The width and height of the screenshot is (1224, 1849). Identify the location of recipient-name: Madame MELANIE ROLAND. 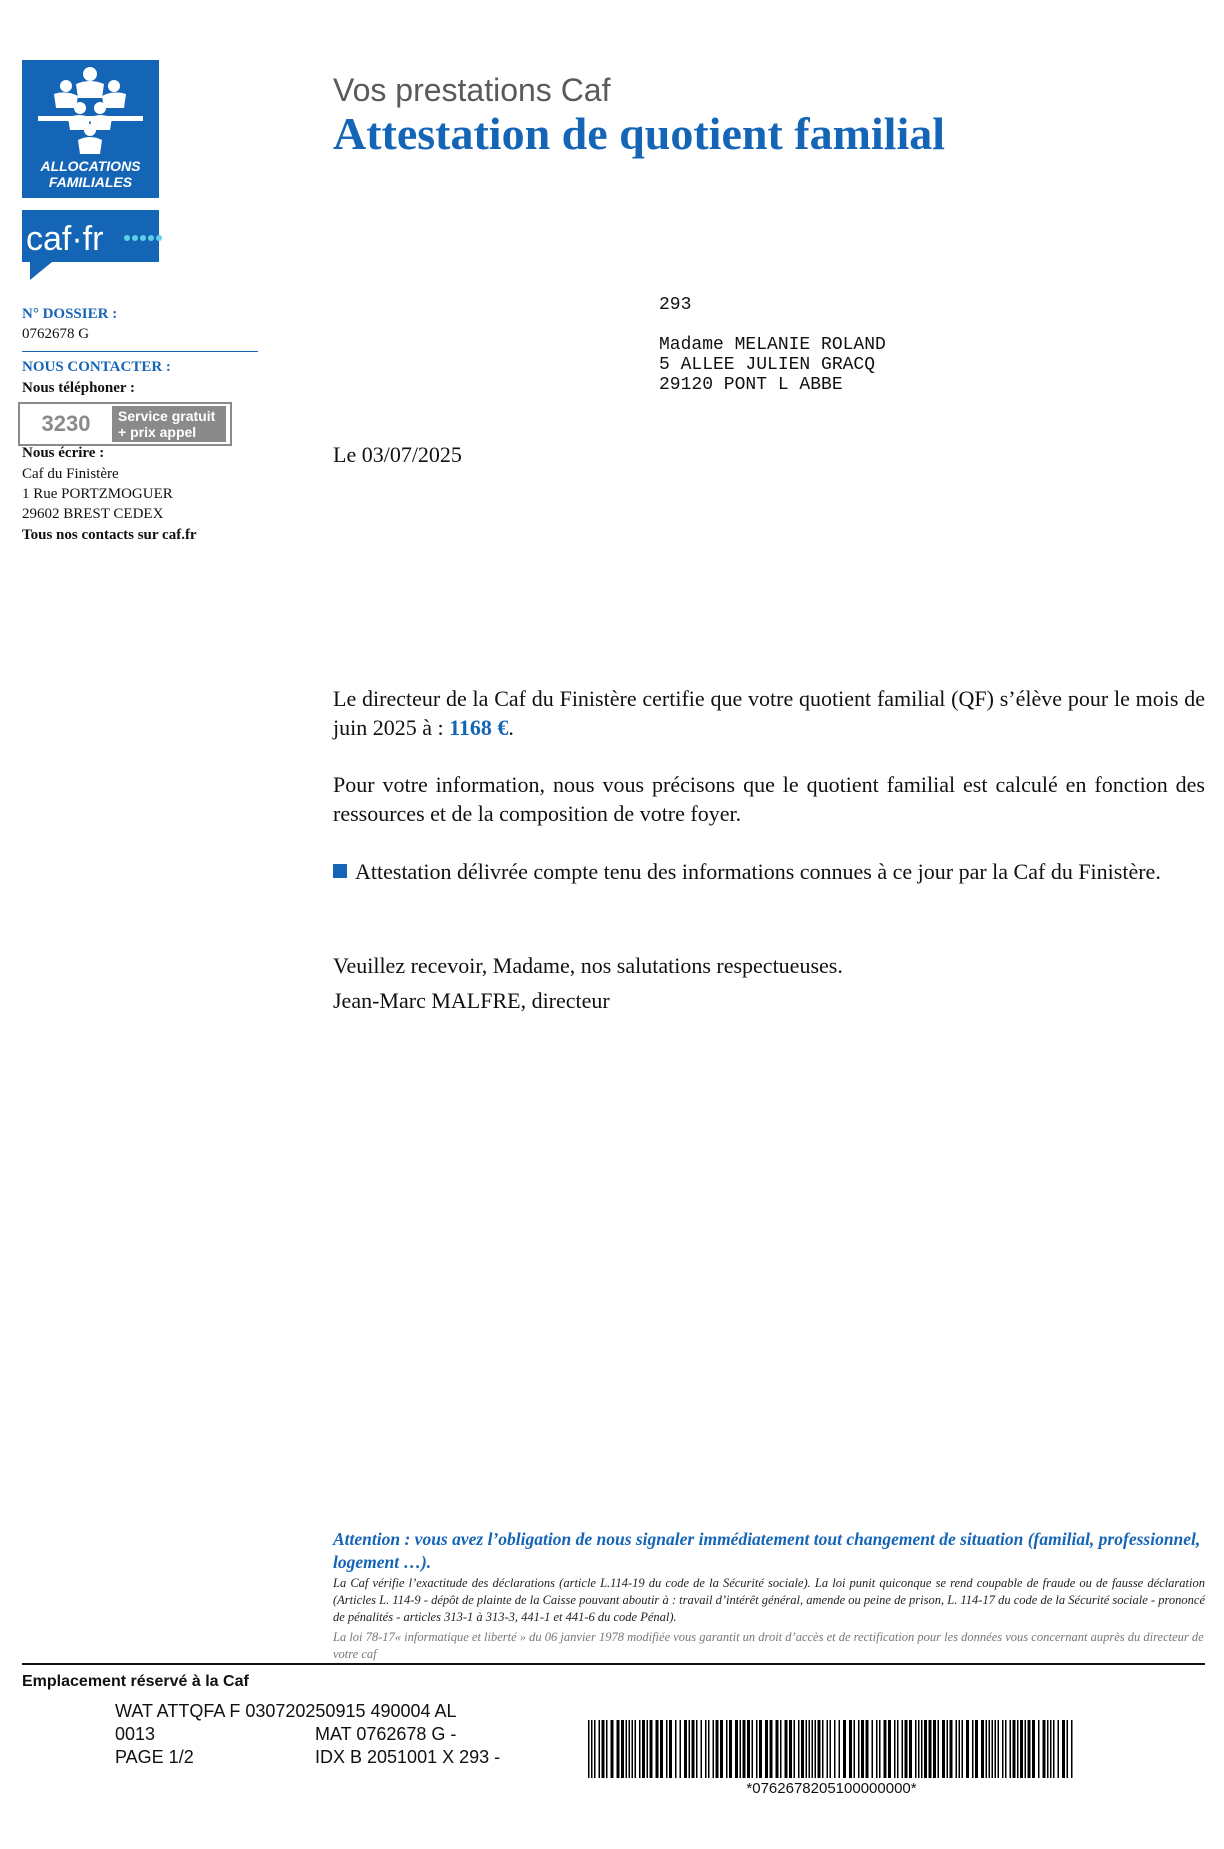
(772, 345).